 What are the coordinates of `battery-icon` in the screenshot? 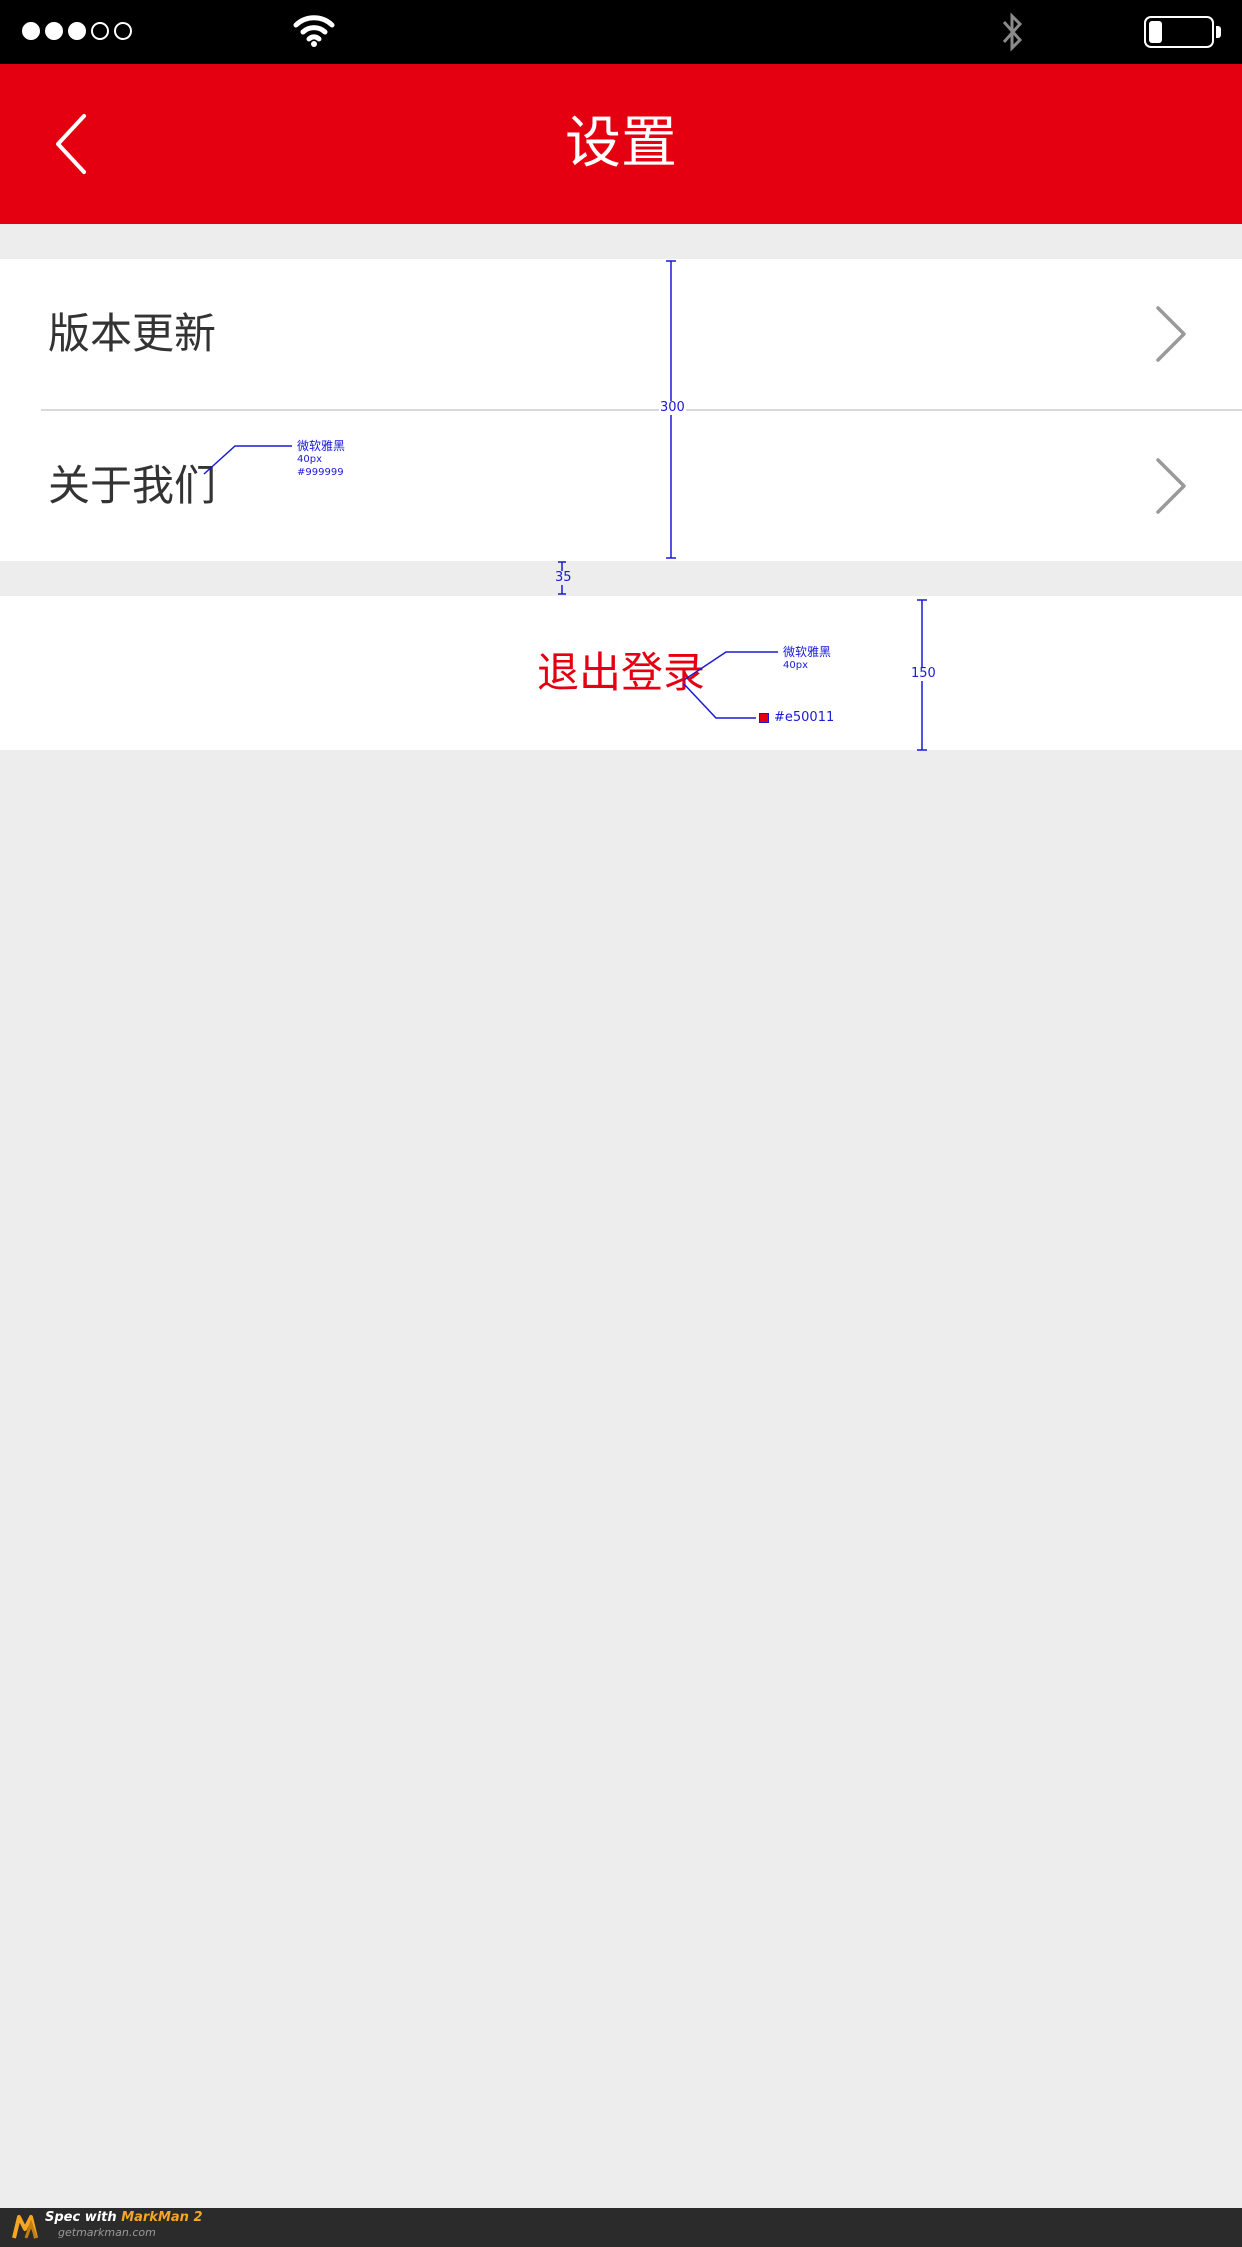 It's located at (1179, 32).